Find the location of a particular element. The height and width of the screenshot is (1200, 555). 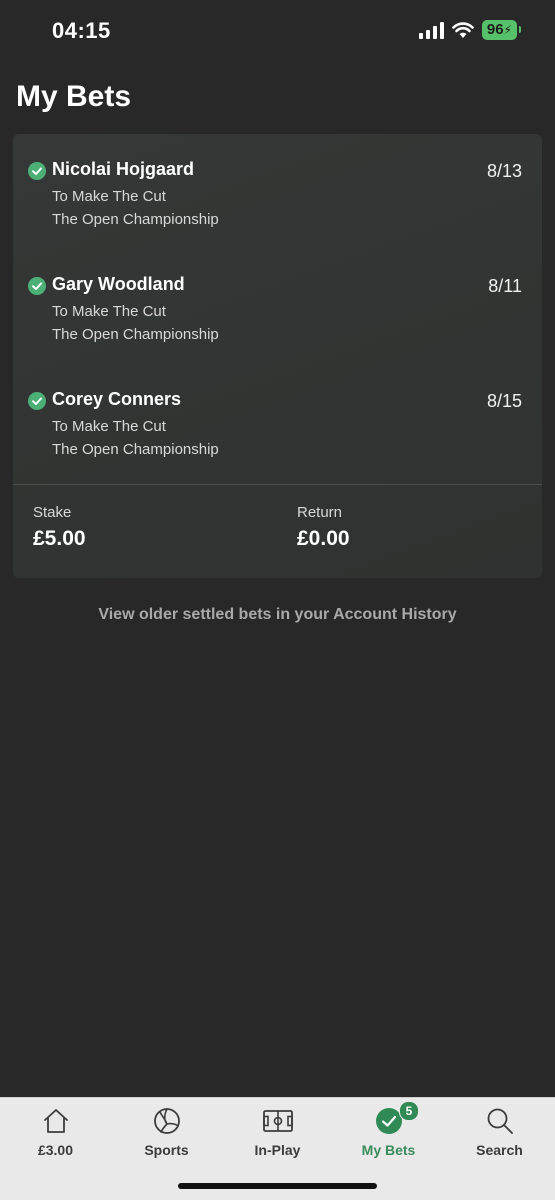

home-indicator is located at coordinates (277, 1186).